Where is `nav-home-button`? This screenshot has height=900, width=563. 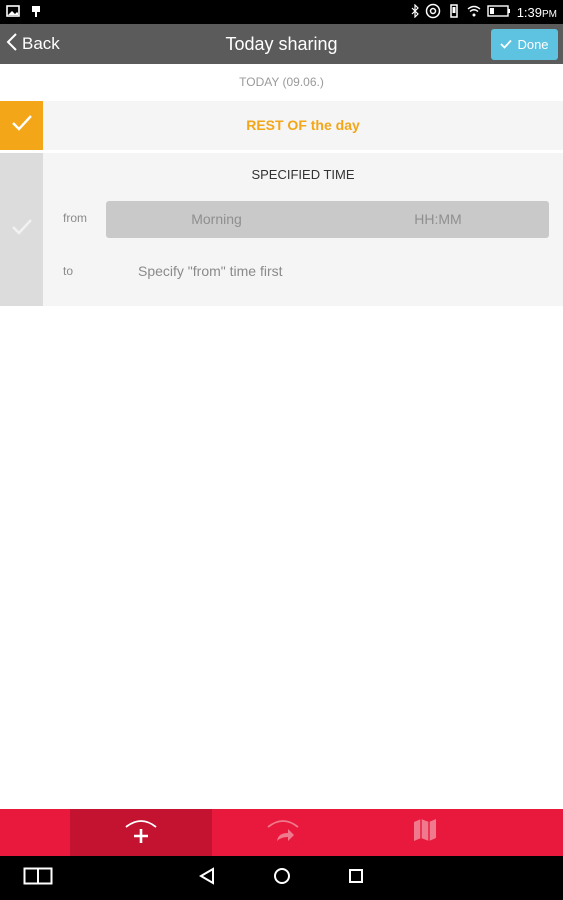
nav-home-button is located at coordinates (282, 878).